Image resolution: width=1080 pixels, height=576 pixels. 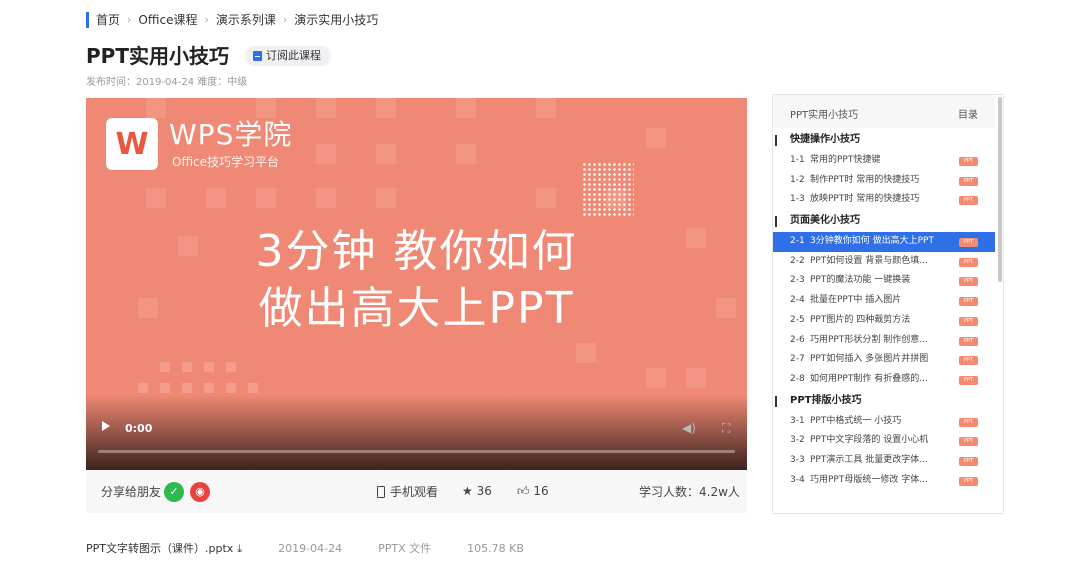 What do you see at coordinates (797, 420) in the screenshot?
I see `outline-item-number: 3-1` at bounding box center [797, 420].